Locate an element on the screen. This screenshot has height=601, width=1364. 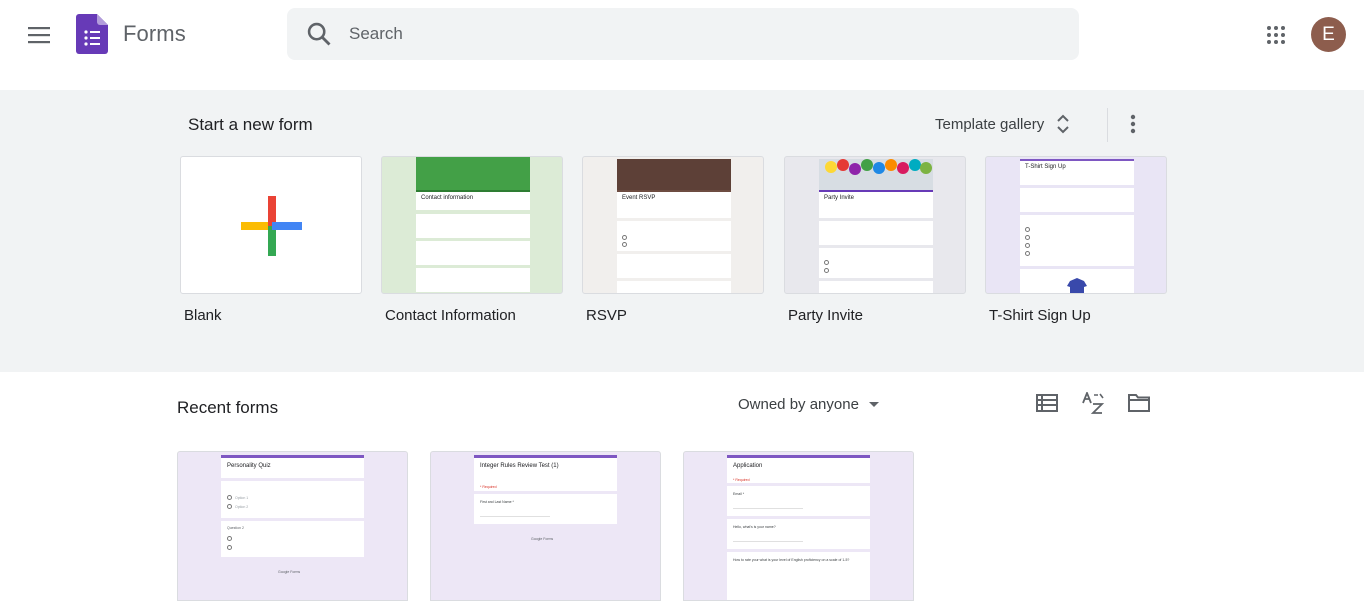
sort-button is located at coordinates (1093, 403).